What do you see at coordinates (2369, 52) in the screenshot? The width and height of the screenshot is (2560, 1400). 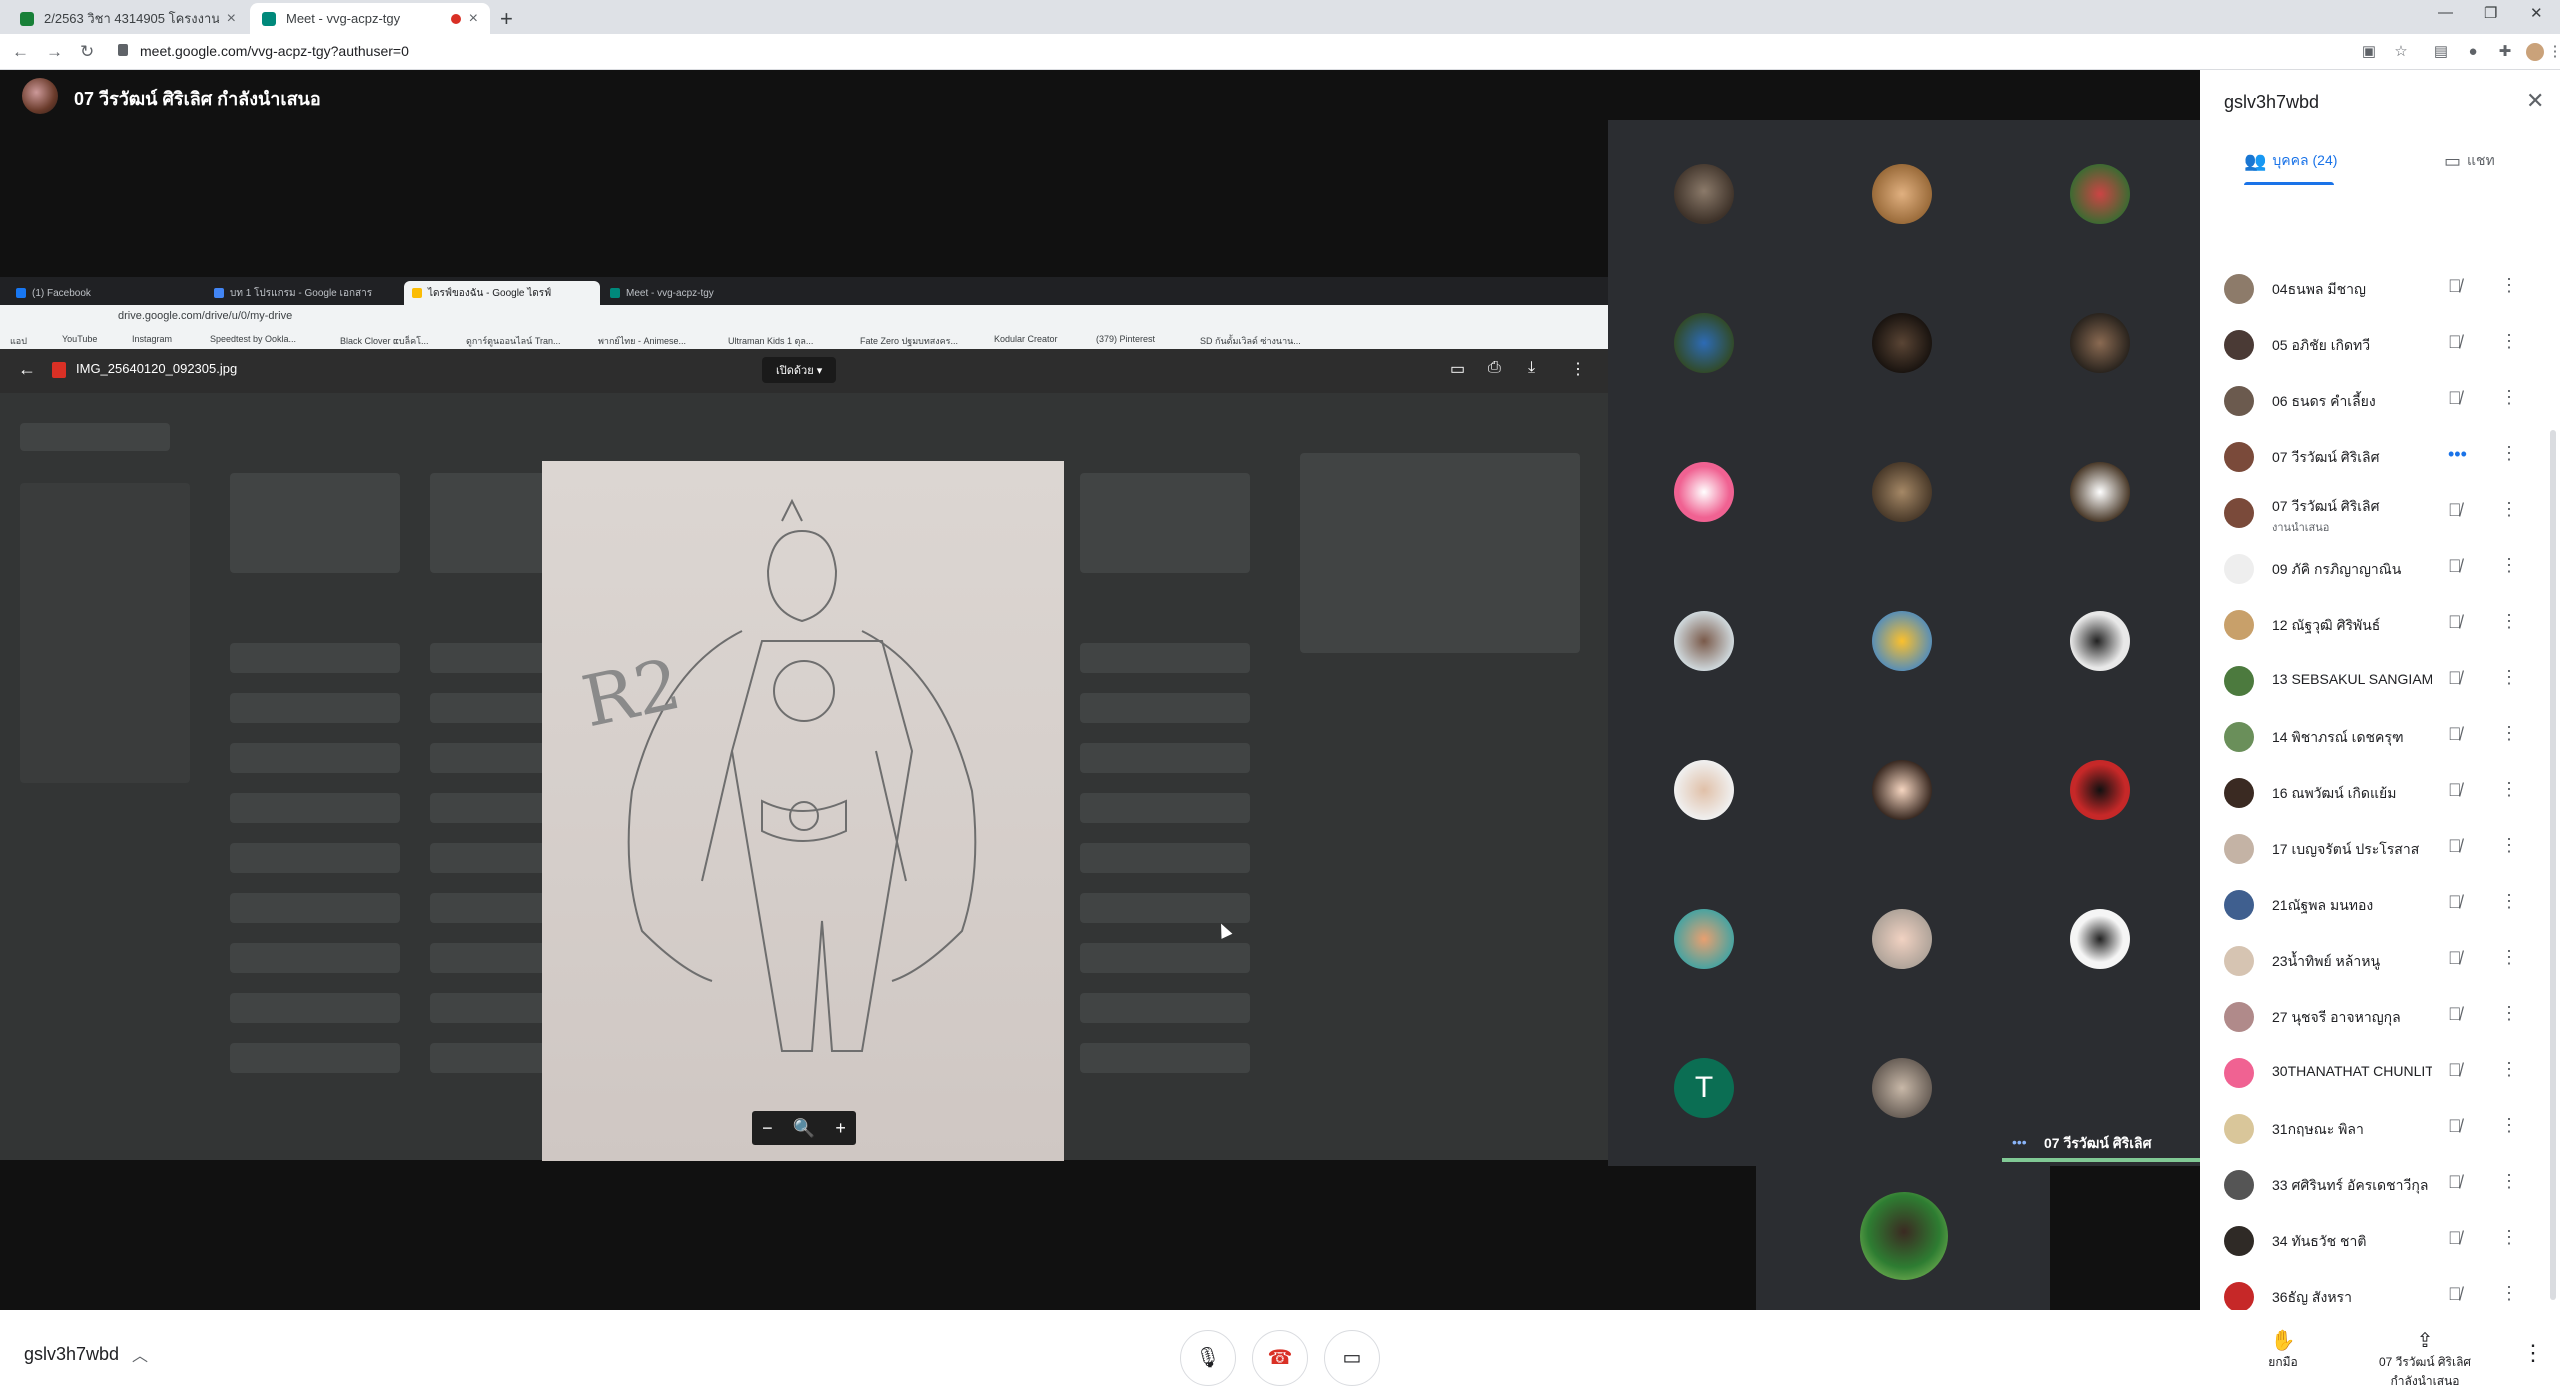 I see `camera-in-use-icon: ▣` at bounding box center [2369, 52].